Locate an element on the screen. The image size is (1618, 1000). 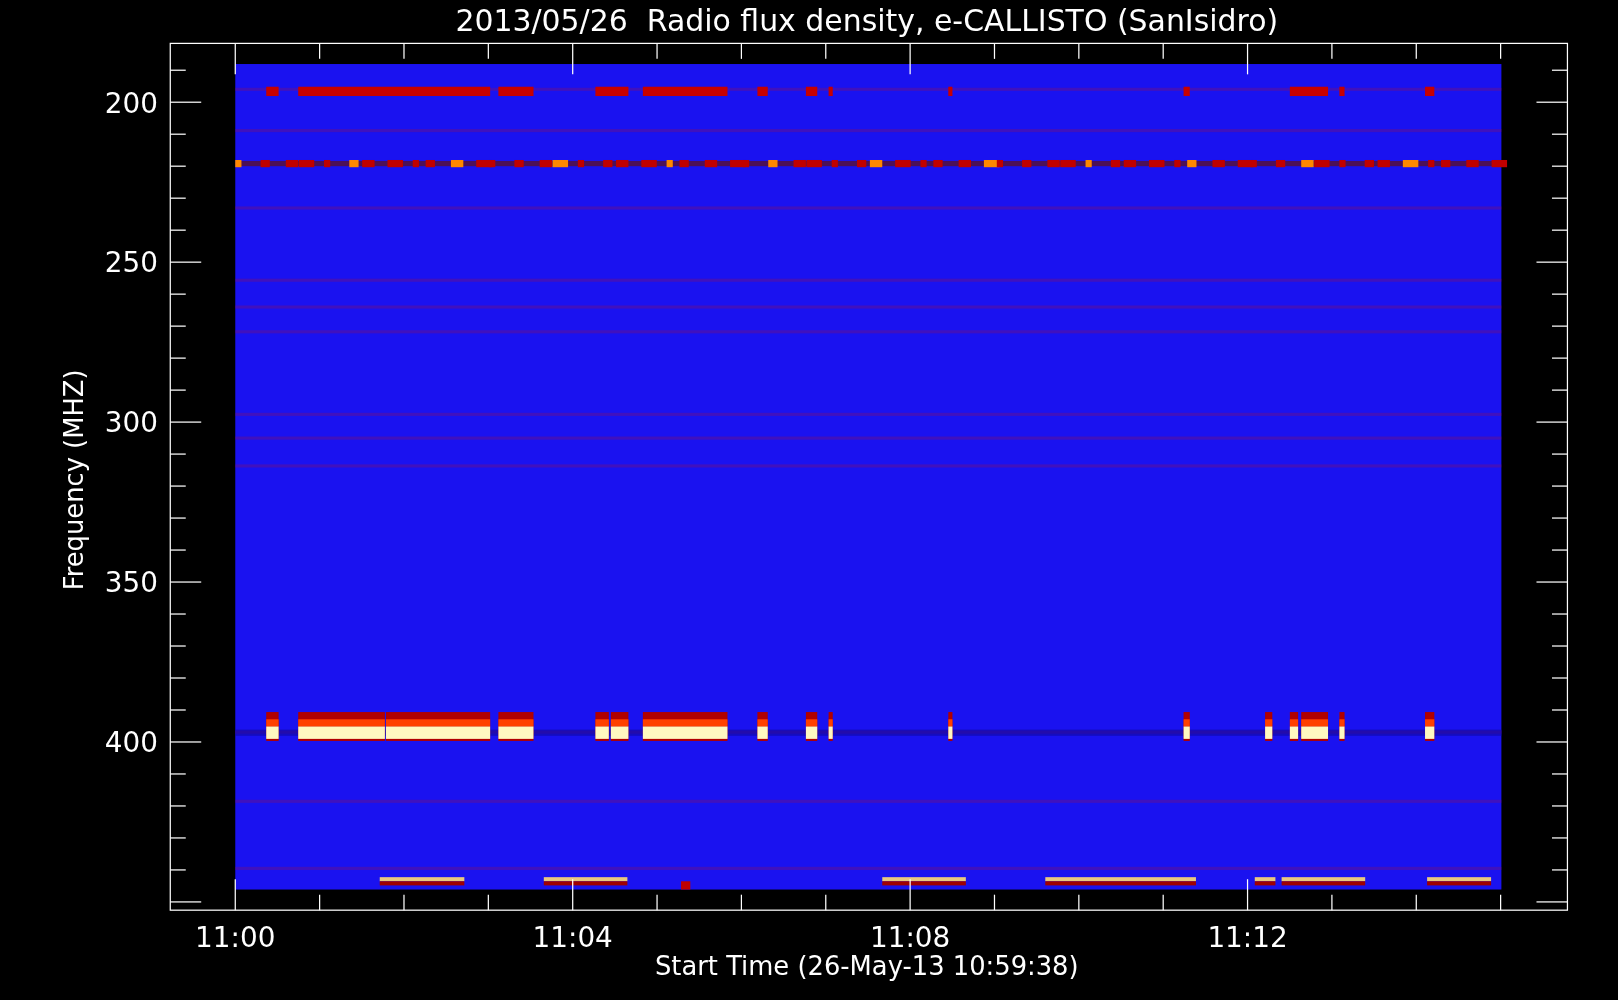
x-tick-label: 11:04 is located at coordinates (572, 938).